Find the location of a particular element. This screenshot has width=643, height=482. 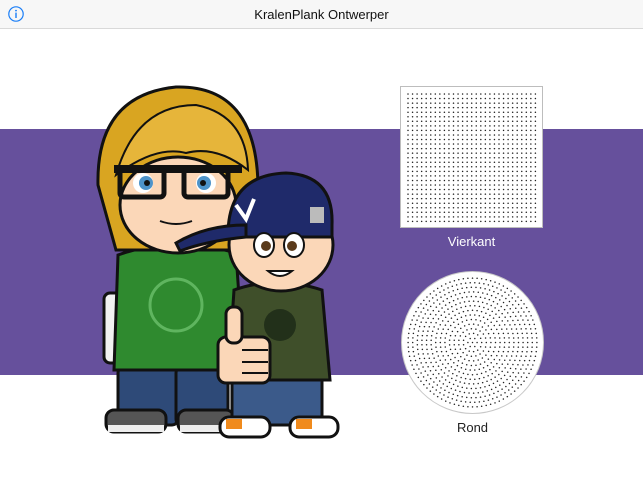

round-board-button is located at coordinates (472, 342).